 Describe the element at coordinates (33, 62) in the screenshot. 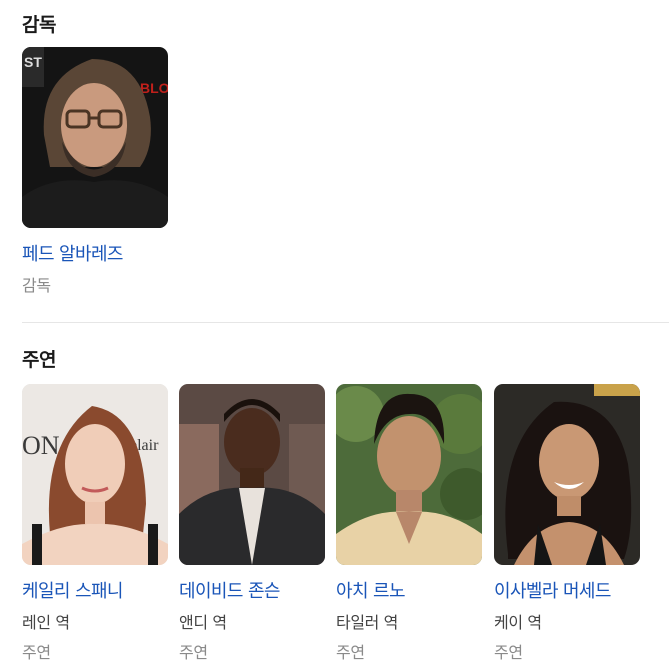

I see `svg-text: ST` at that location.